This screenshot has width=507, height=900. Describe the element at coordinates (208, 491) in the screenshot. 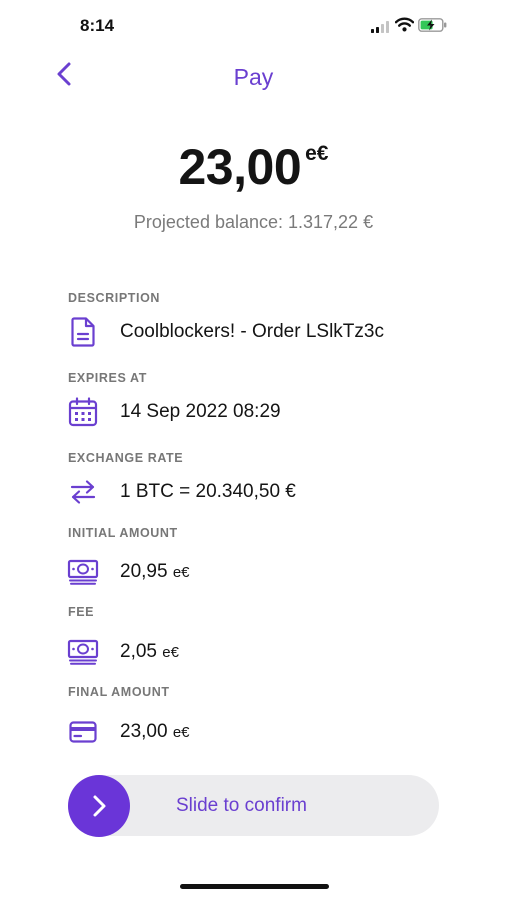

I see `exchange-rate-value: 1 BTC = 20.340,50 €` at that location.